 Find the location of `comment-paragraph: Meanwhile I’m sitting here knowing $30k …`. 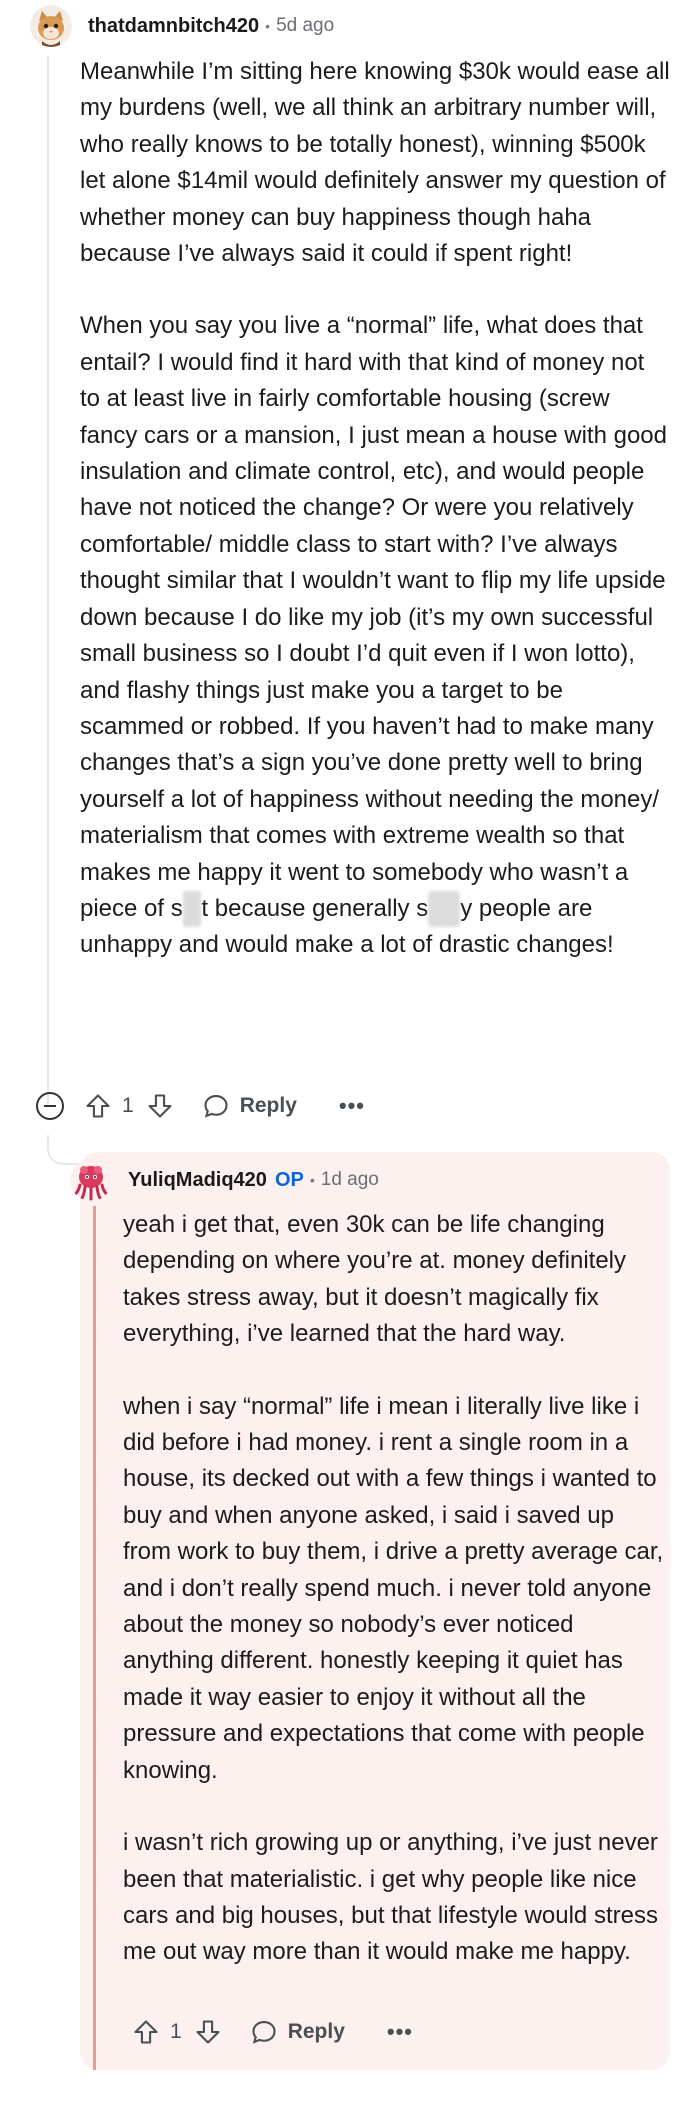

comment-paragraph: Meanwhile I’m sitting here knowing $30k … is located at coordinates (375, 163).